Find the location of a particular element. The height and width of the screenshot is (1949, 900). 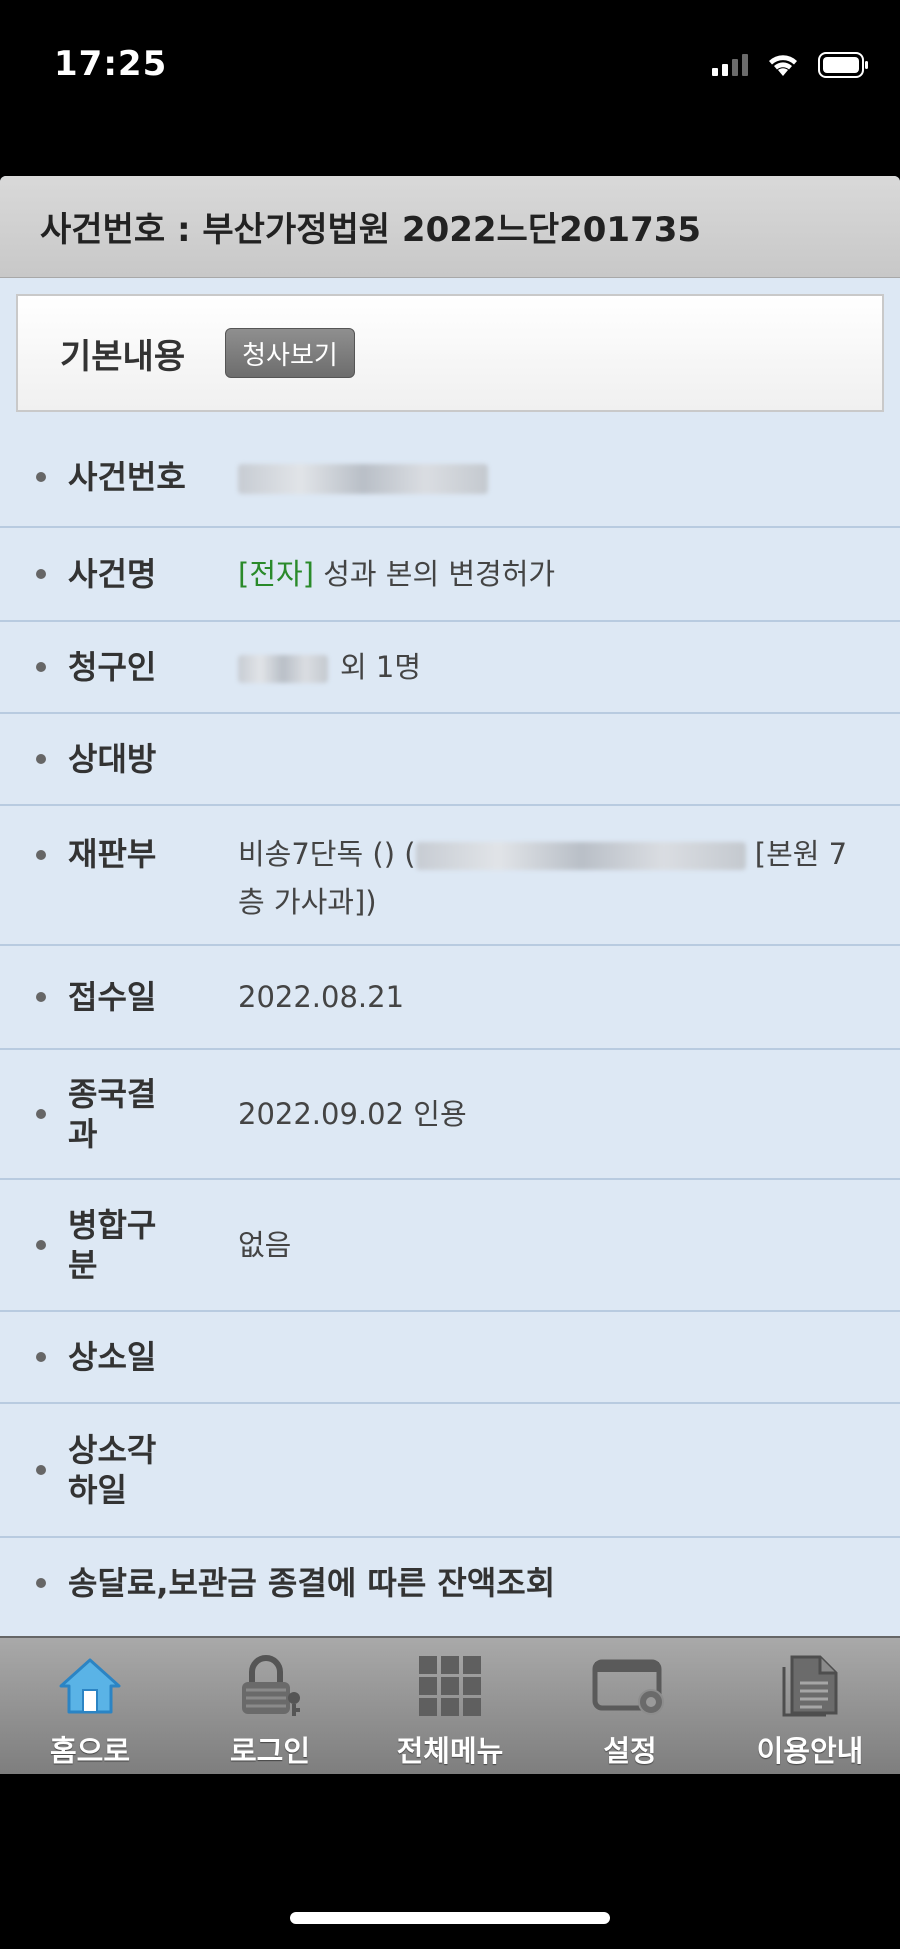

info-key: 상소각하일 is located at coordinates (112, 1470).